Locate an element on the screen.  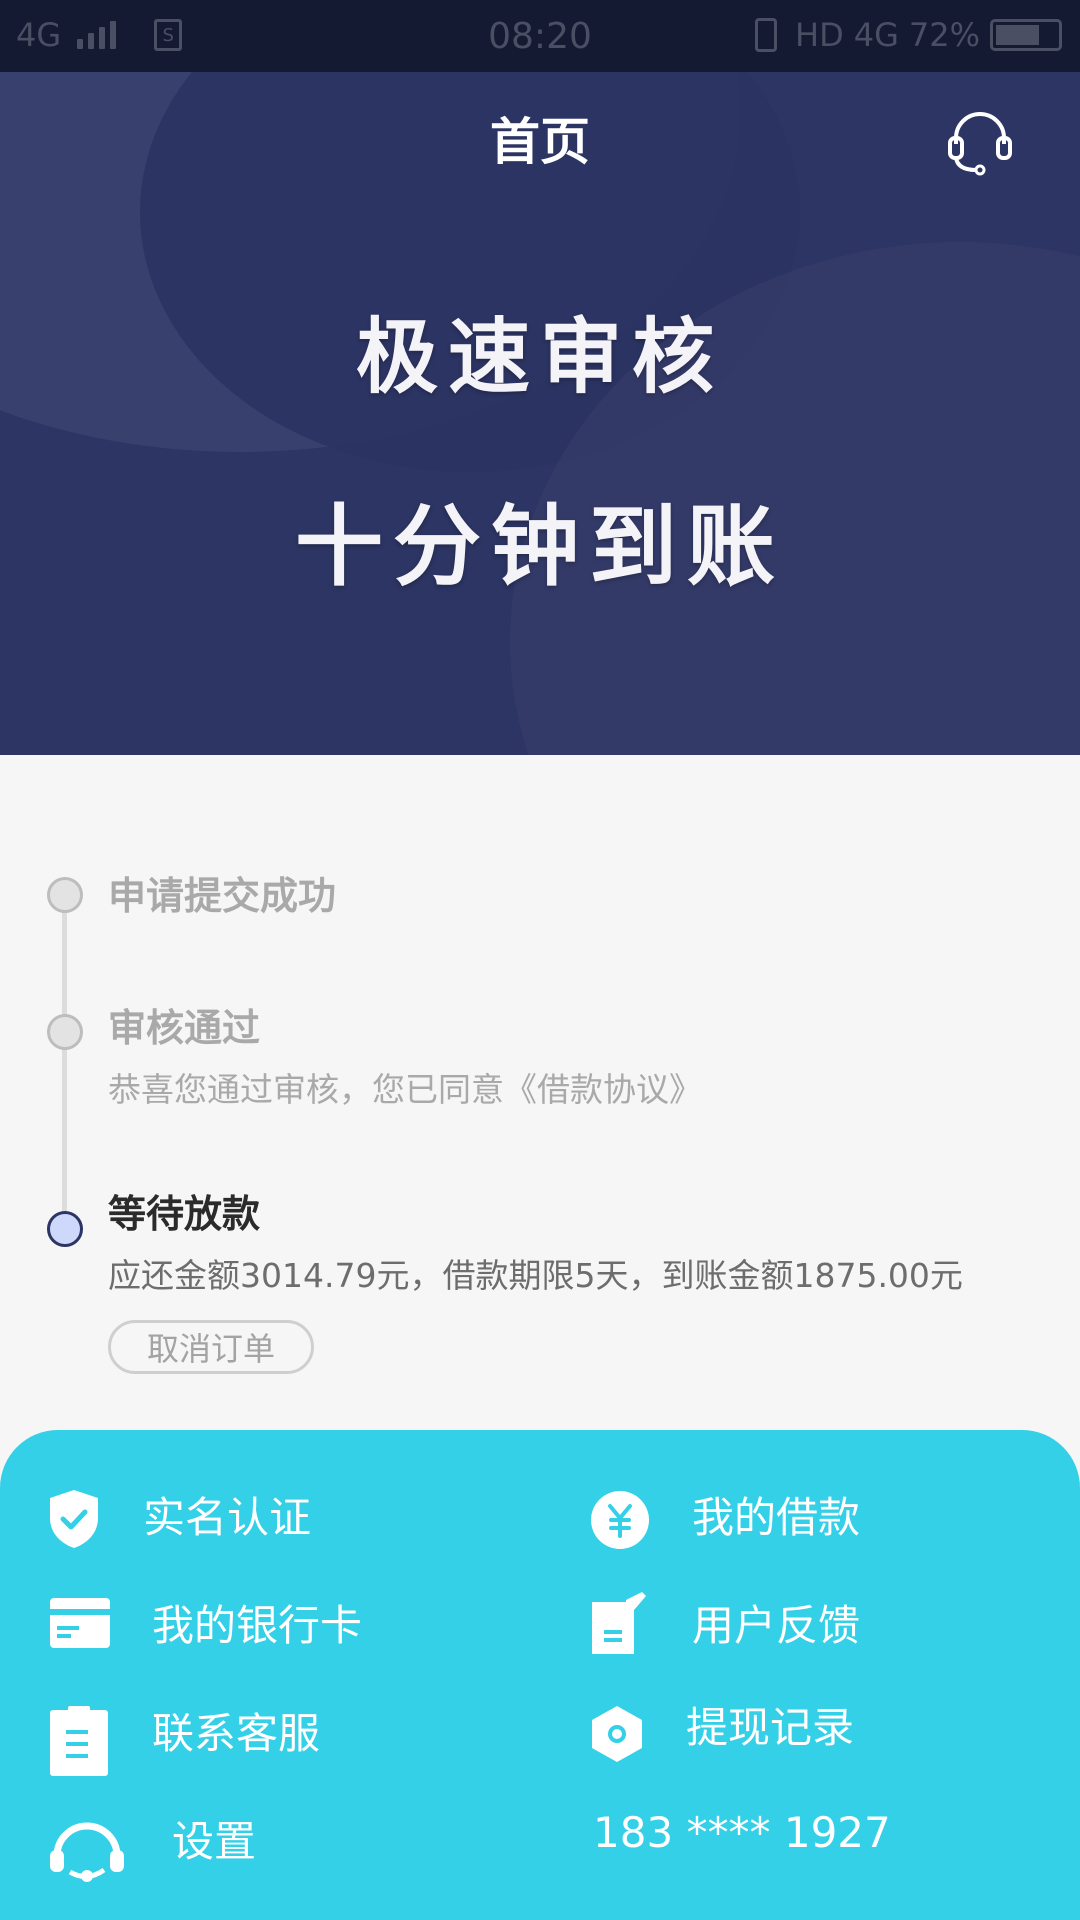
feedback-edit-icon is located at coordinates (619, 1623).